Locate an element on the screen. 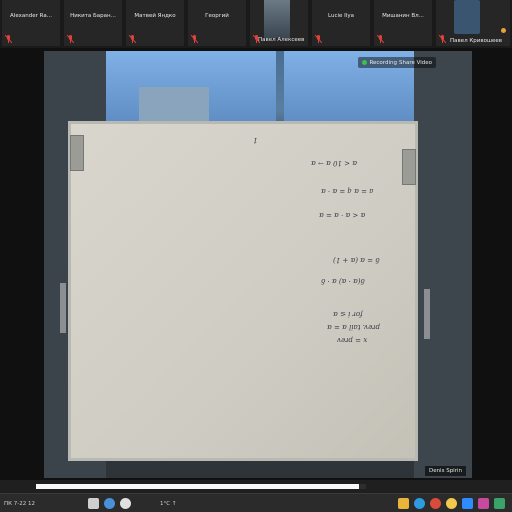  recording-indicator: Recording Share Video is located at coordinates (397, 62).